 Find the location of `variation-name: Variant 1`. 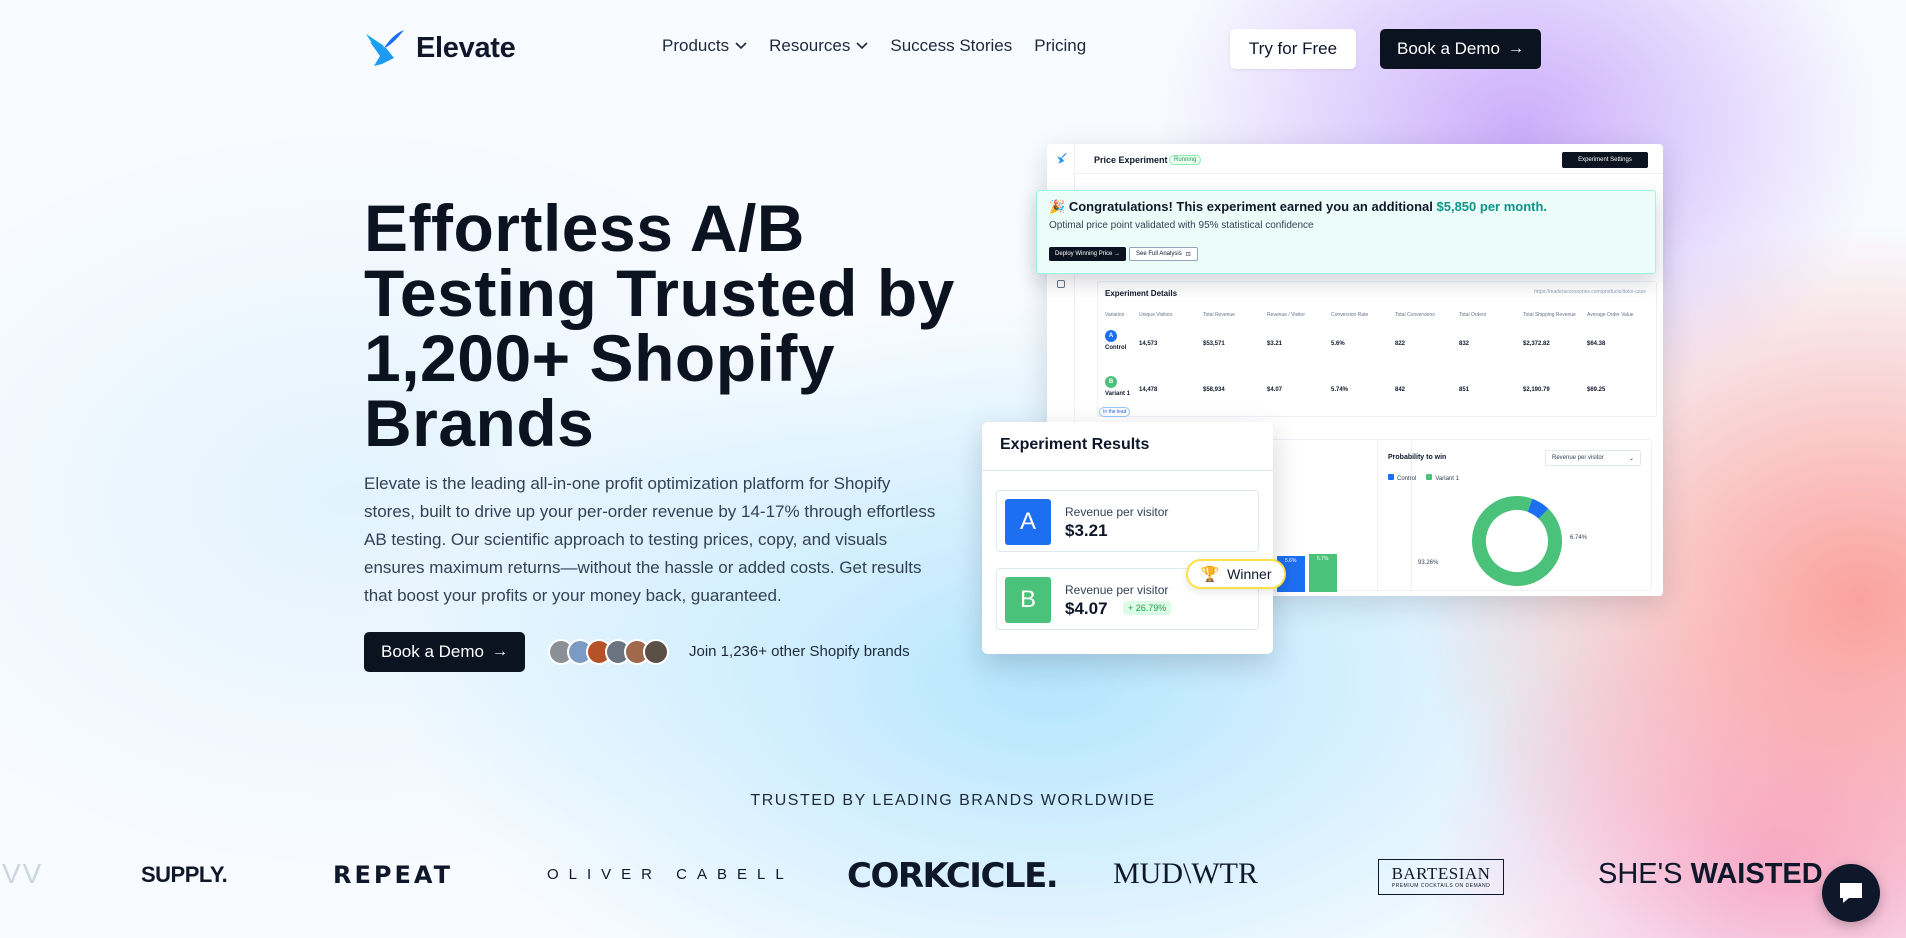

variation-name: Variant 1 is located at coordinates (1118, 394).